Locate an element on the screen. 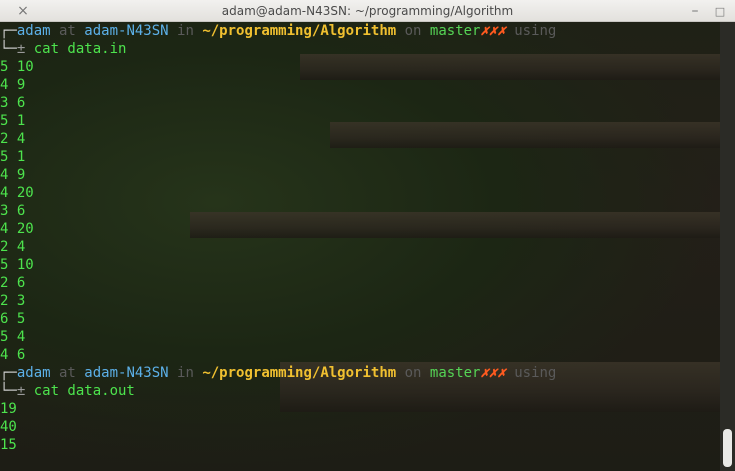 The image size is (735, 471). output-line: 15 is located at coordinates (8, 445).